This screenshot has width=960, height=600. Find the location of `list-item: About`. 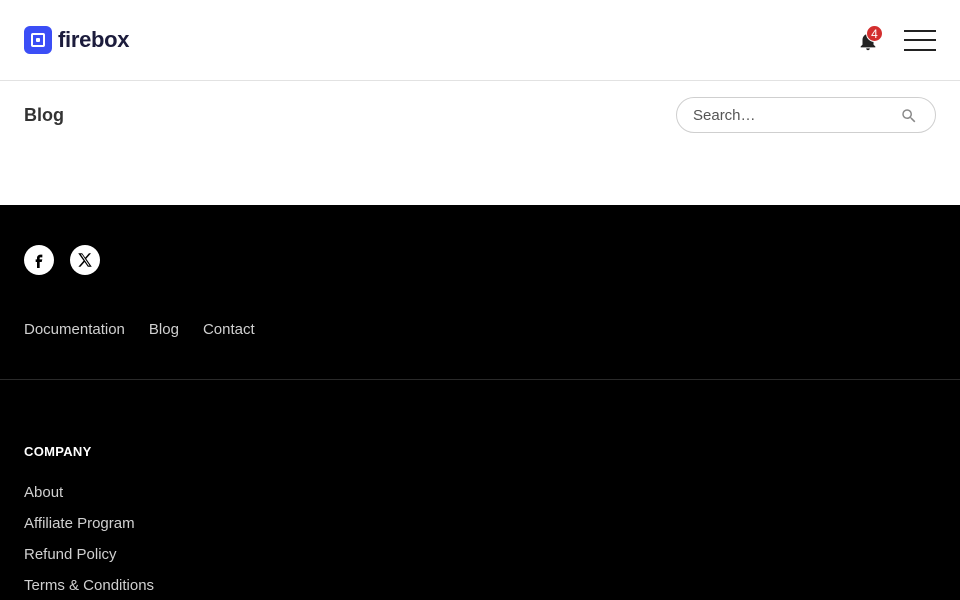

list-item: About is located at coordinates (89, 499).